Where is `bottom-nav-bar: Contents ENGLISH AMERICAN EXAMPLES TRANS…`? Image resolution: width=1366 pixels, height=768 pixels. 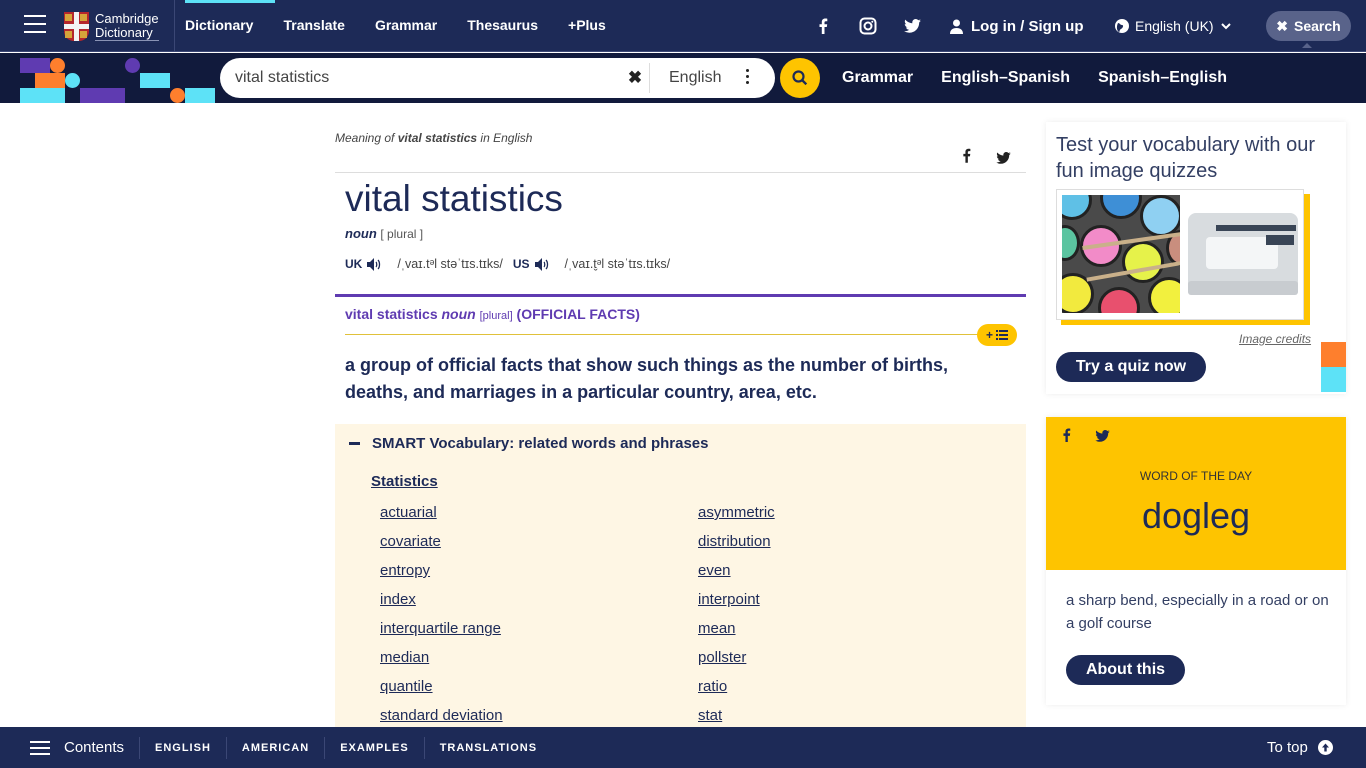
bottom-nav-bar: Contents ENGLISH AMERICAN EXAMPLES TRANS… is located at coordinates (683, 747).